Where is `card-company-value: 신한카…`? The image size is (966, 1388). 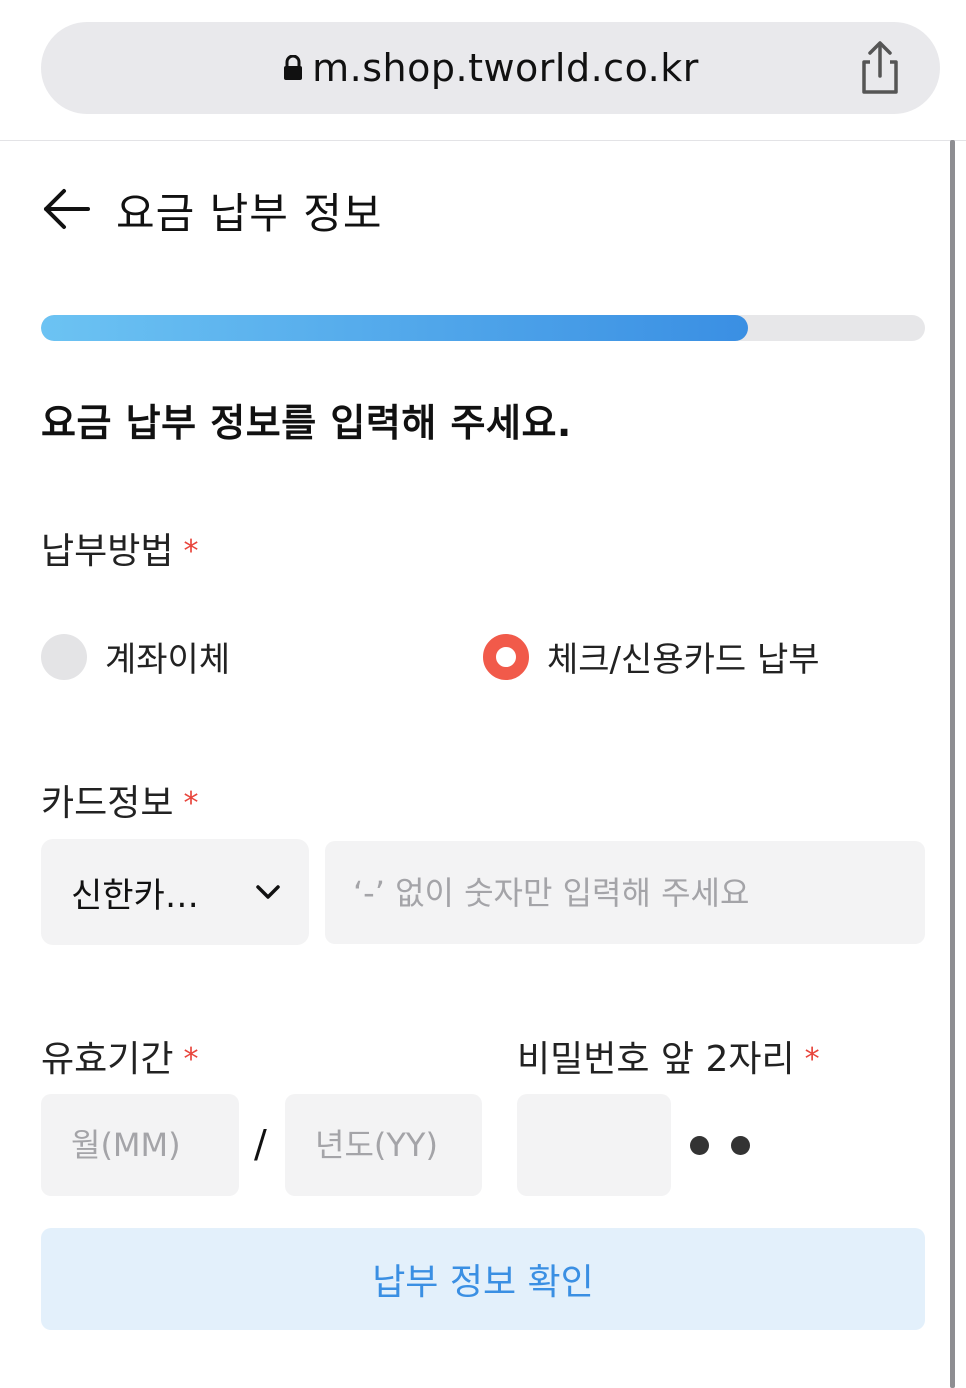
card-company-value: 신한카… is located at coordinates (135, 895).